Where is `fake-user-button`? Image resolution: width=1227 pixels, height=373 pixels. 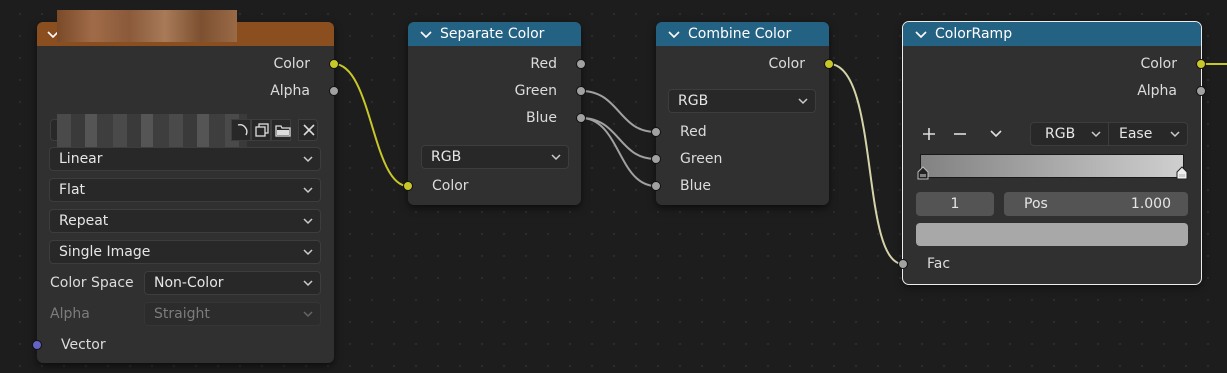
fake-user-button is located at coordinates (241, 130).